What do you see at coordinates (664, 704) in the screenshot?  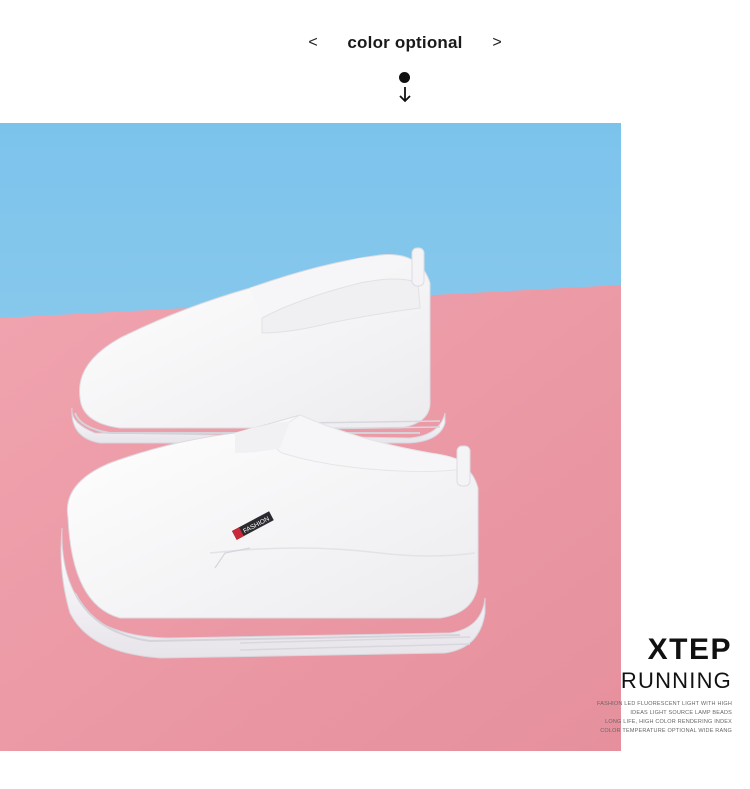 I see `brand-desc-line: FASHION LED FLUORESCENT LIGHT WITH HIGH` at bounding box center [664, 704].